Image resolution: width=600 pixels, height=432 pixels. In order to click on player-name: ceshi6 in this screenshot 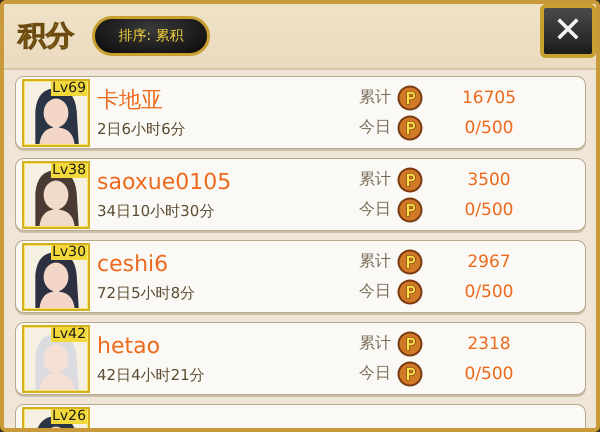, I will do `click(133, 265)`.